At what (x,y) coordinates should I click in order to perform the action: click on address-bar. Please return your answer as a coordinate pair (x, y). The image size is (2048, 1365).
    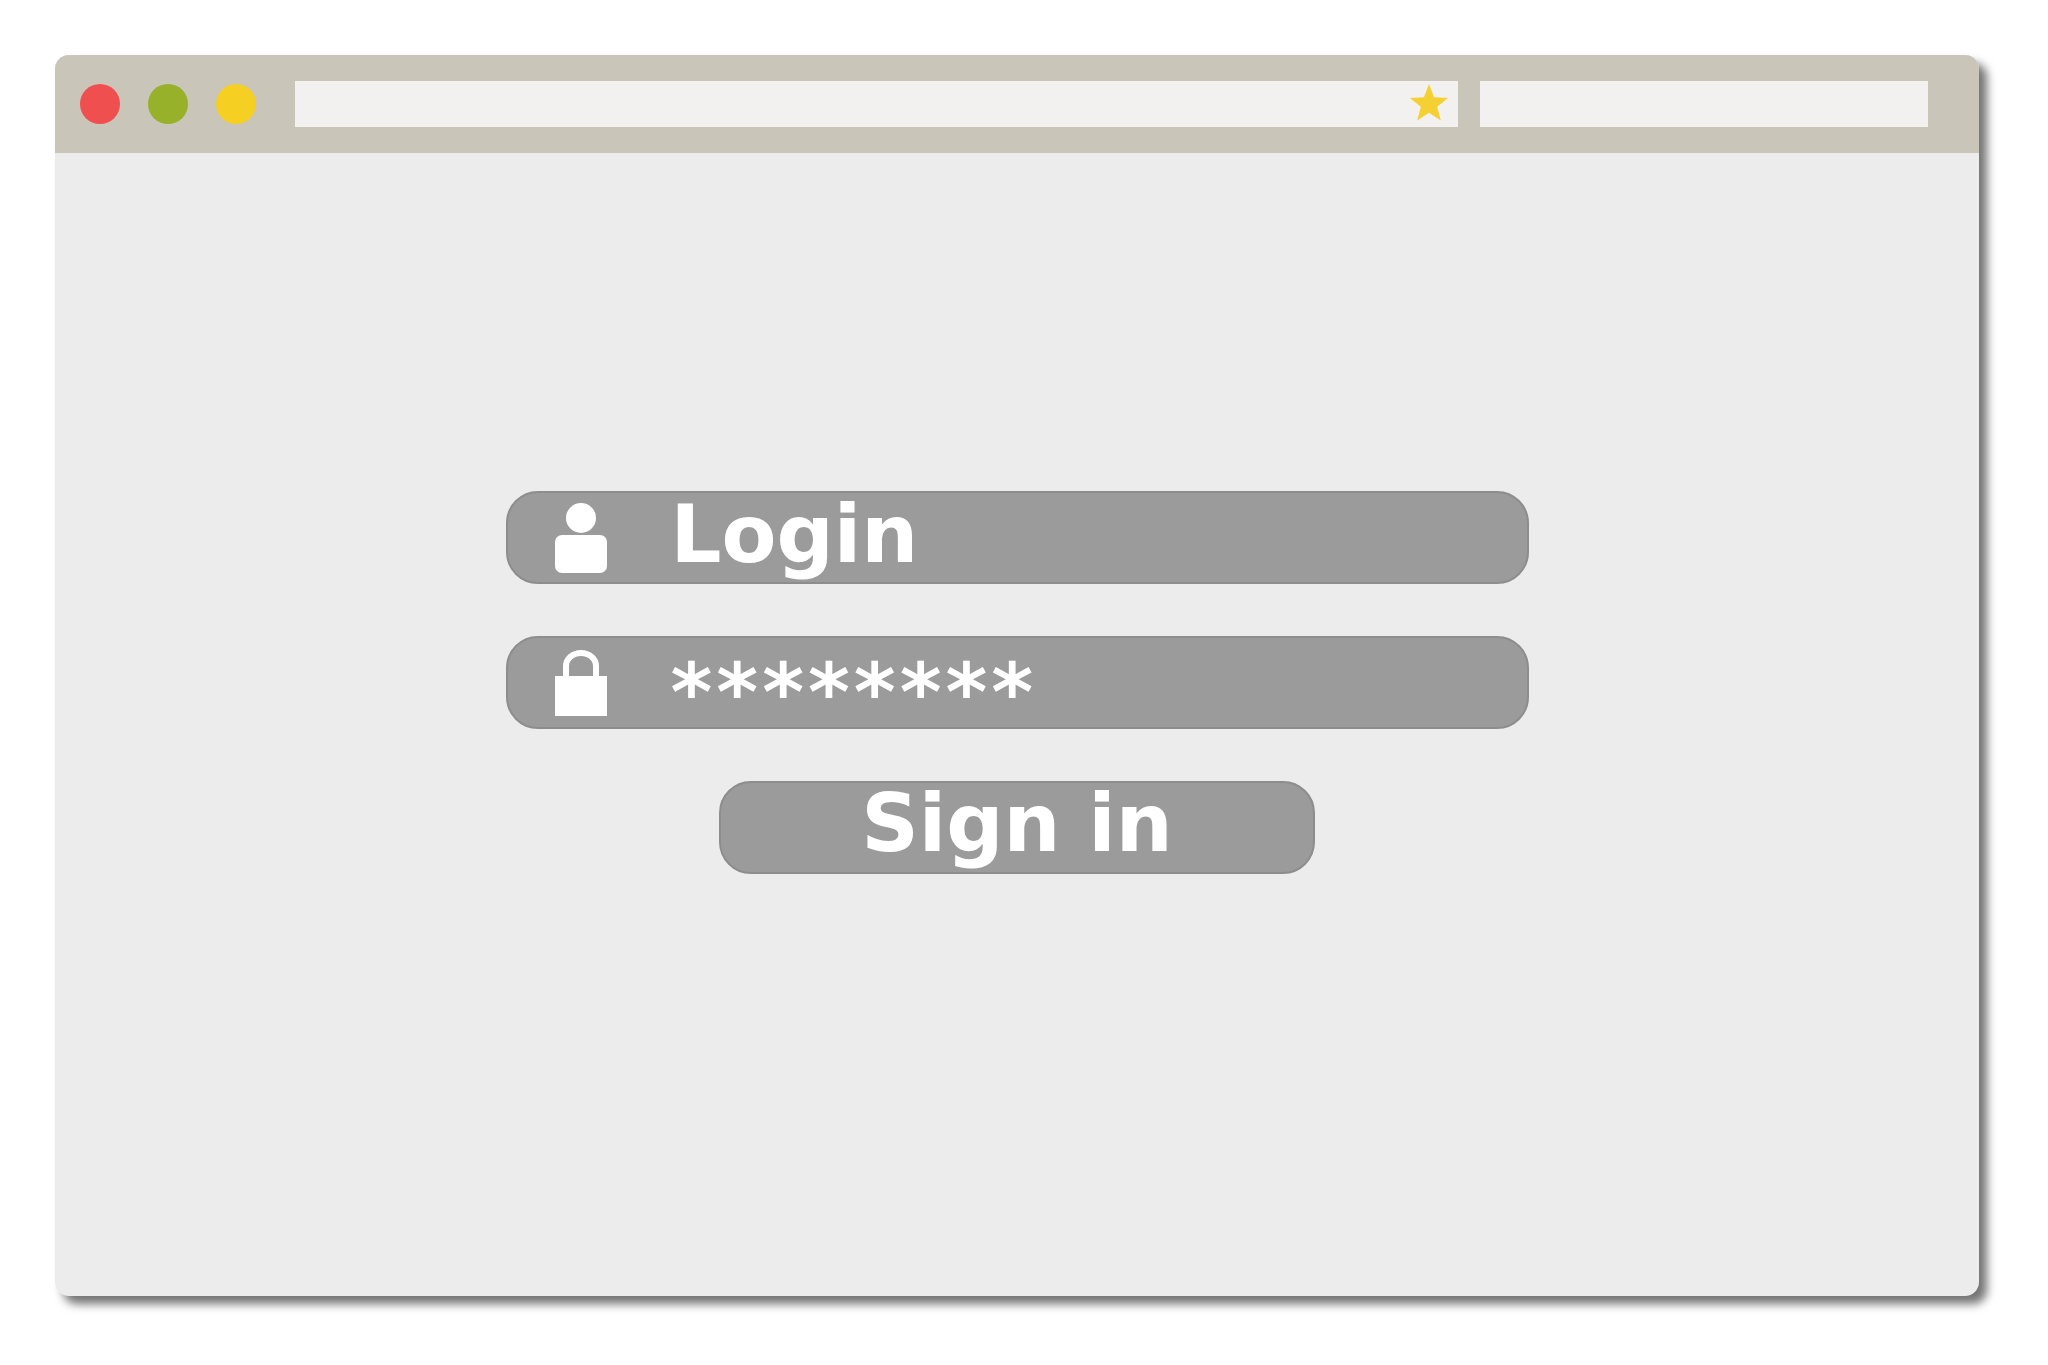
    Looking at the image, I should click on (876, 104).